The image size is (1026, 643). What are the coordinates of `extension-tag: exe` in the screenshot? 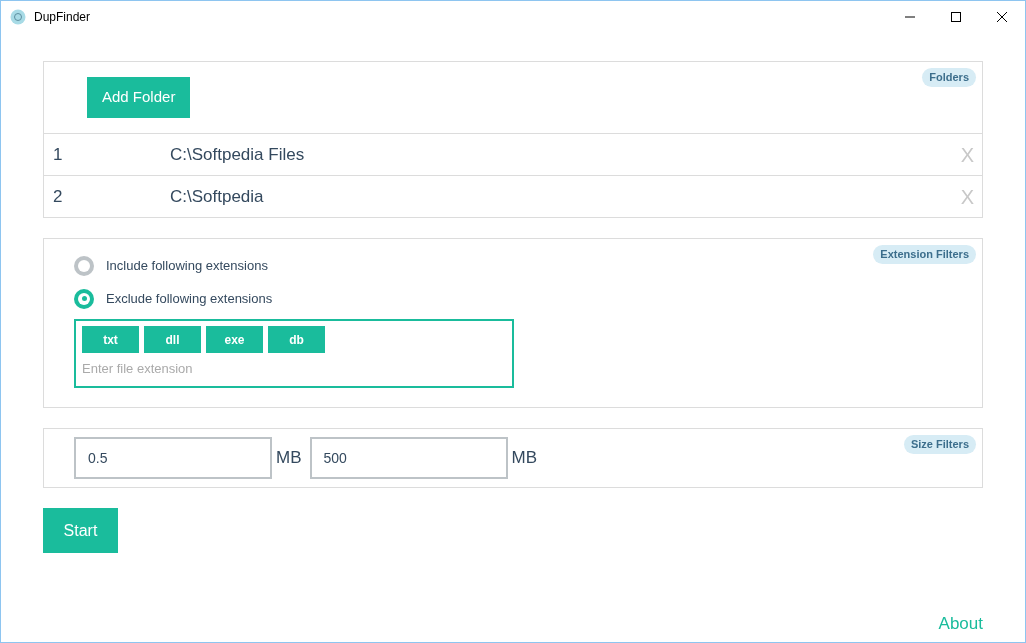 It's located at (234, 339).